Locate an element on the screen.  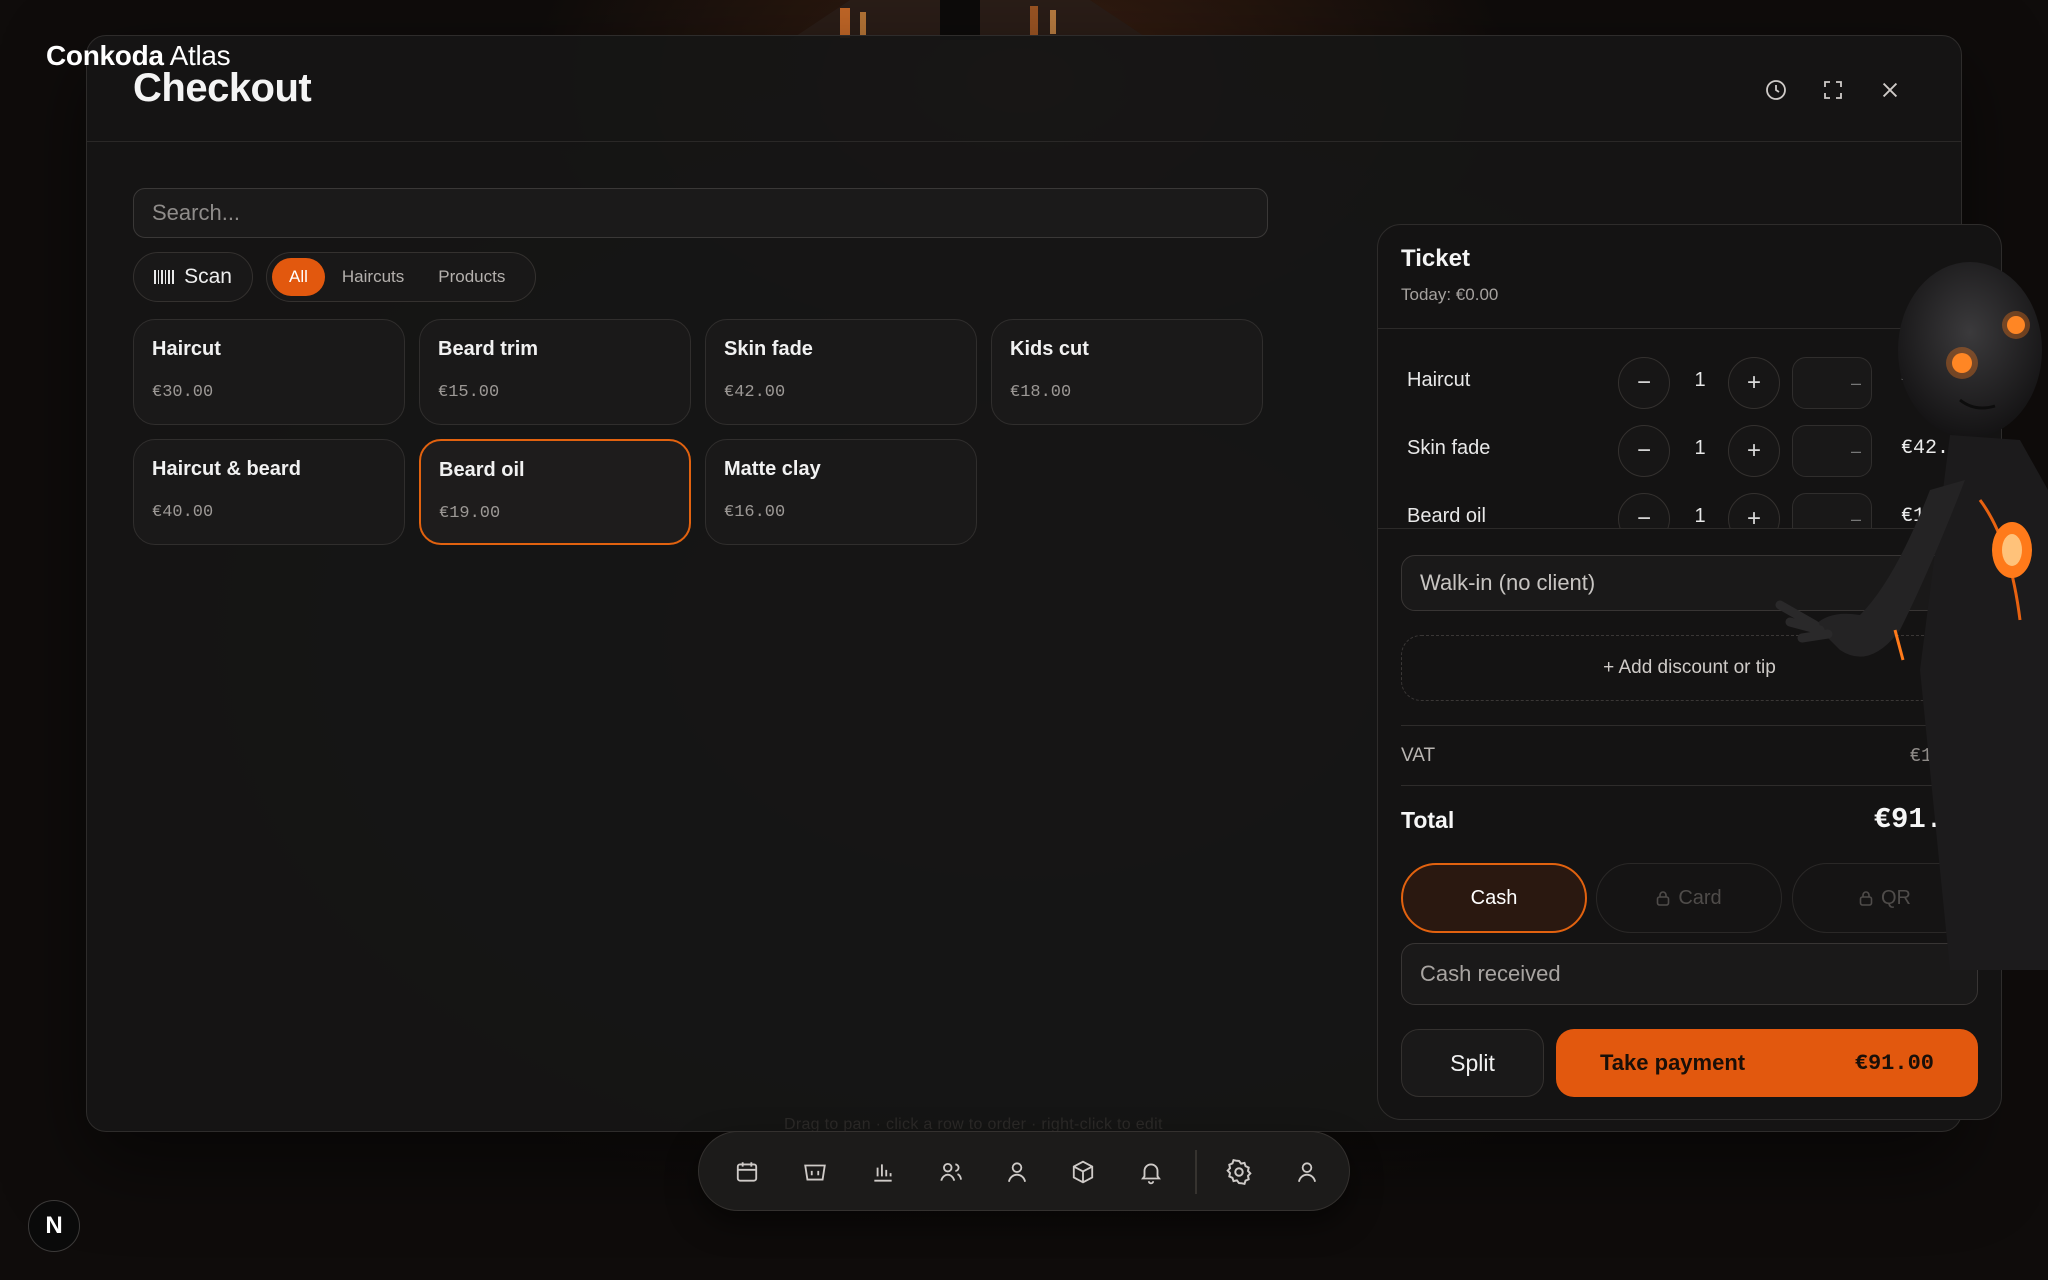
product-card: Haircut & beard €40.00 is located at coordinates (269, 492).